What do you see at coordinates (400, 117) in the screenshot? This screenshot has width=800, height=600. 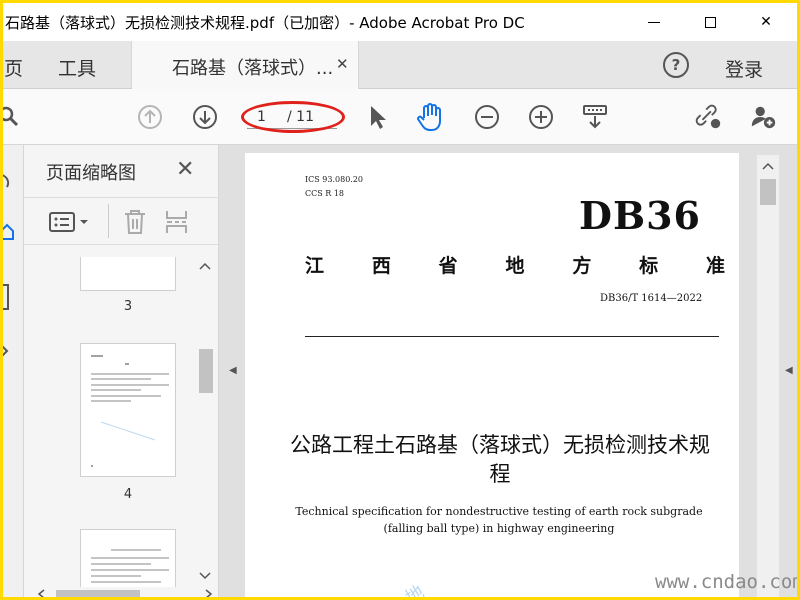 I see `toolbar: 1 / 11` at bounding box center [400, 117].